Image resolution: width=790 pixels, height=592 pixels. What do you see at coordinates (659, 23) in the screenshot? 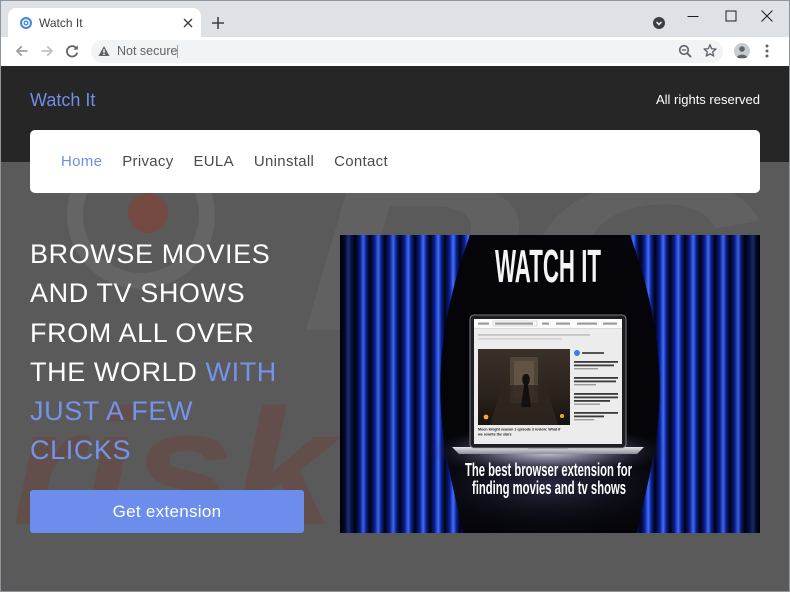
I see `tab-search-icon` at bounding box center [659, 23].